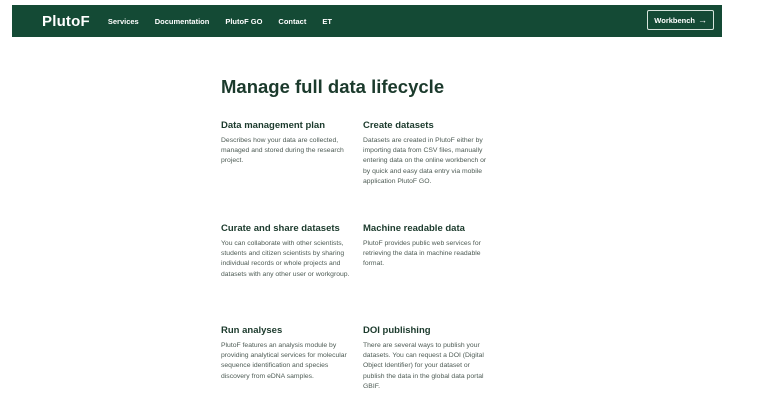 The width and height of the screenshot is (758, 408). Describe the element at coordinates (243, 21) in the screenshot. I see `nav-link-plutof-go: PlutoF GO` at that location.